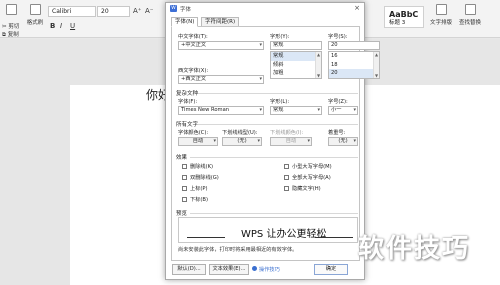 This screenshot has height=285, width=500. Describe the element at coordinates (197, 167) in the screenshot. I see `strikethrough-checkbox: 删除线(K)` at that location.